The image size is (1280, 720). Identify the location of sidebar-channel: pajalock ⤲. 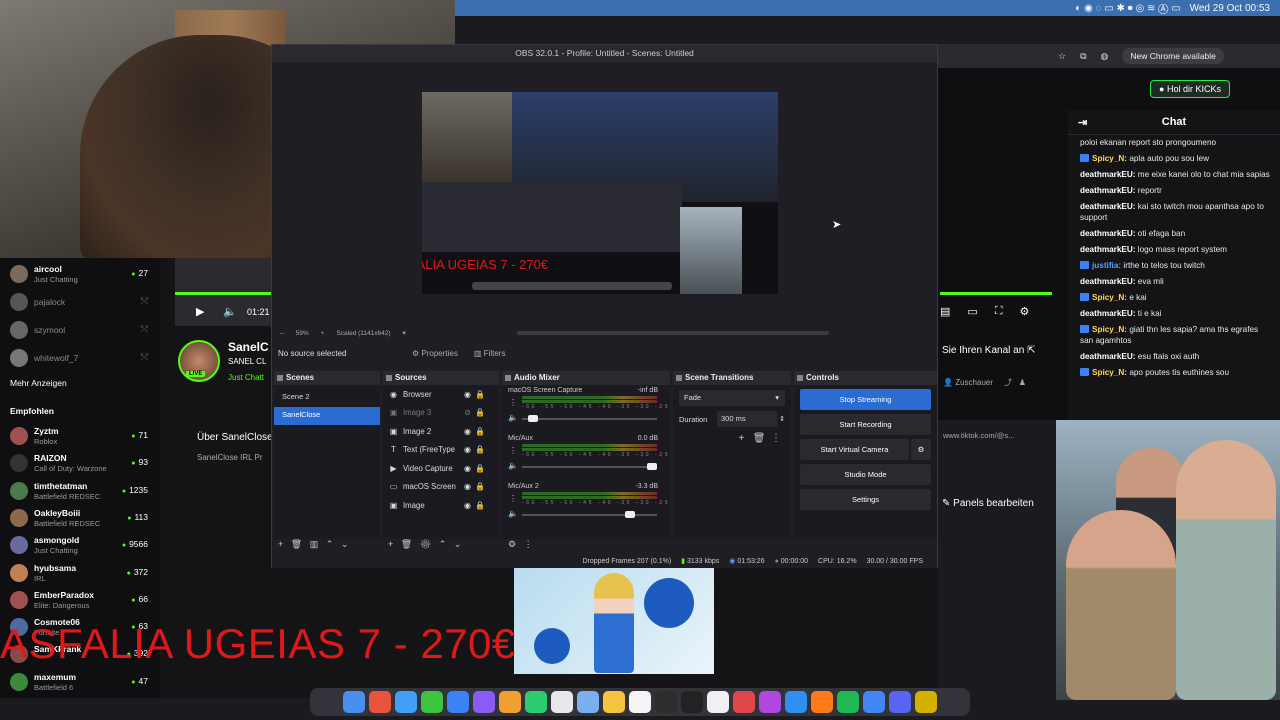
(84, 303).